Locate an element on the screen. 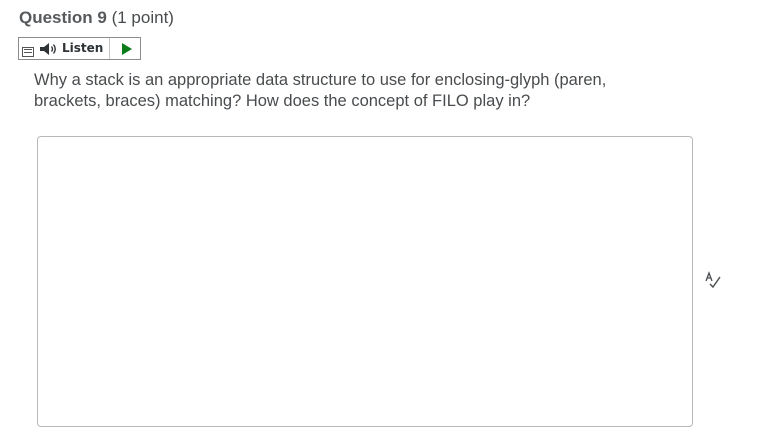  menu-icon is located at coordinates (28, 52).